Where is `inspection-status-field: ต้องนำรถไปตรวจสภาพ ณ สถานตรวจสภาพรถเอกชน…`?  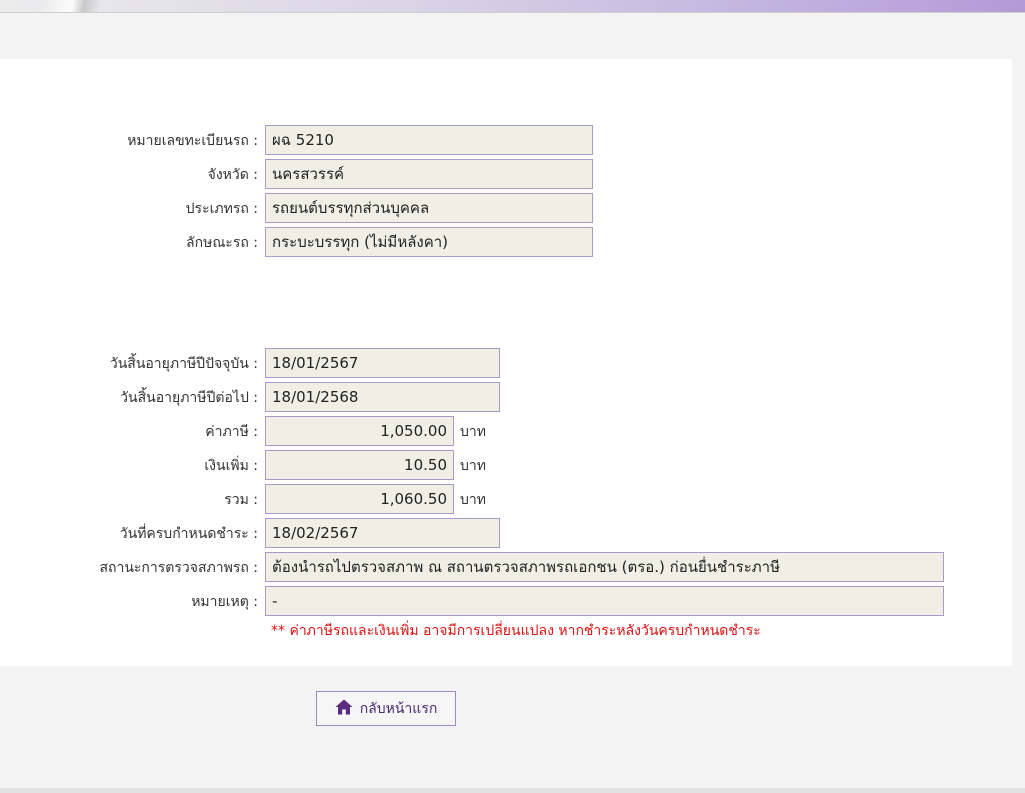
inspection-status-field: ต้องนำรถไปตรวจสภาพ ณ สถานตรวจสภาพรถเอกชน… is located at coordinates (604, 567).